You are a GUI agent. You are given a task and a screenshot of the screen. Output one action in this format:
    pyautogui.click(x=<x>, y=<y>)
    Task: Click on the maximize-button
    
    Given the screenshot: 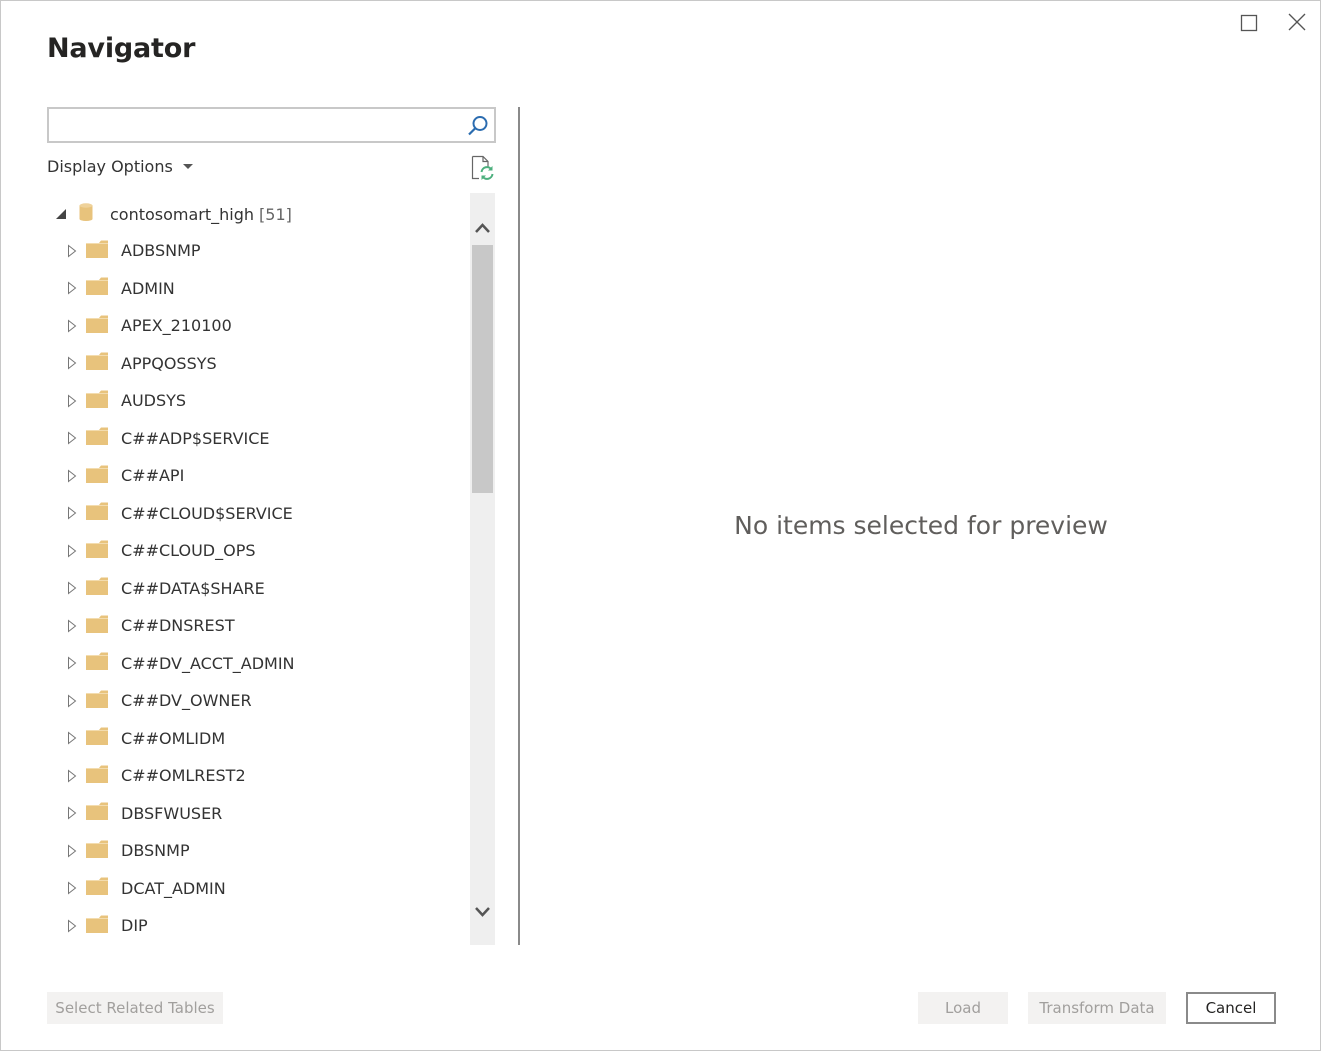 What is the action you would take?
    pyautogui.click(x=1249, y=23)
    